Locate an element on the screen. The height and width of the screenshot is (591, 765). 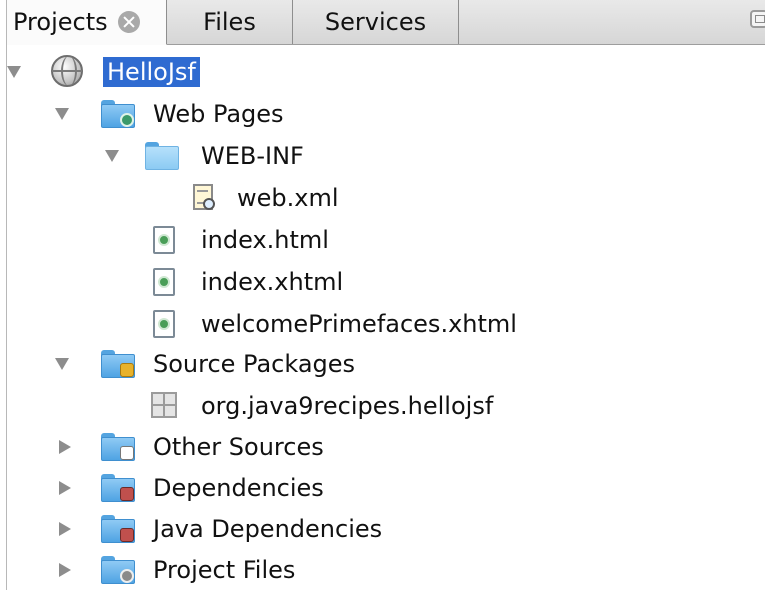
tab-services-label: Services is located at coordinates (375, 22).